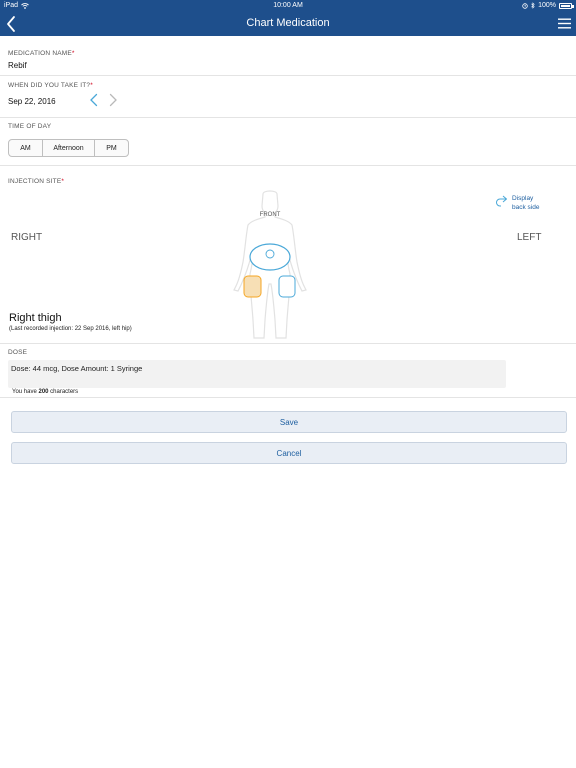 The height and width of the screenshot is (768, 576). Describe the element at coordinates (526, 207) in the screenshot. I see `display-back-line2: back side` at that location.